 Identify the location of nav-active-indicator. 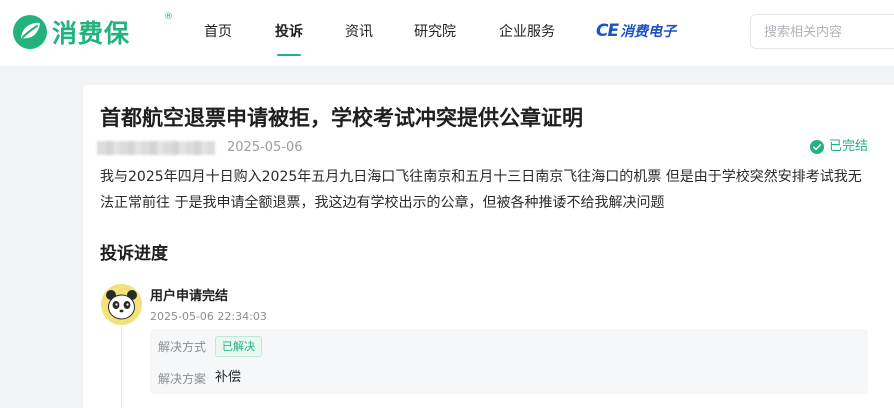
(289, 55).